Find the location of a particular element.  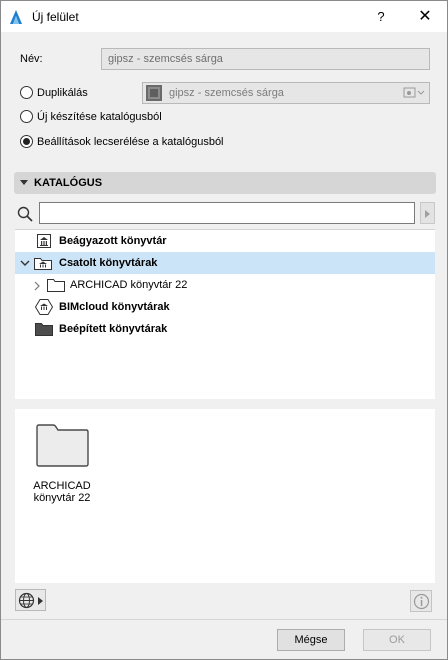

bimcloud-library-icon is located at coordinates (44, 307).